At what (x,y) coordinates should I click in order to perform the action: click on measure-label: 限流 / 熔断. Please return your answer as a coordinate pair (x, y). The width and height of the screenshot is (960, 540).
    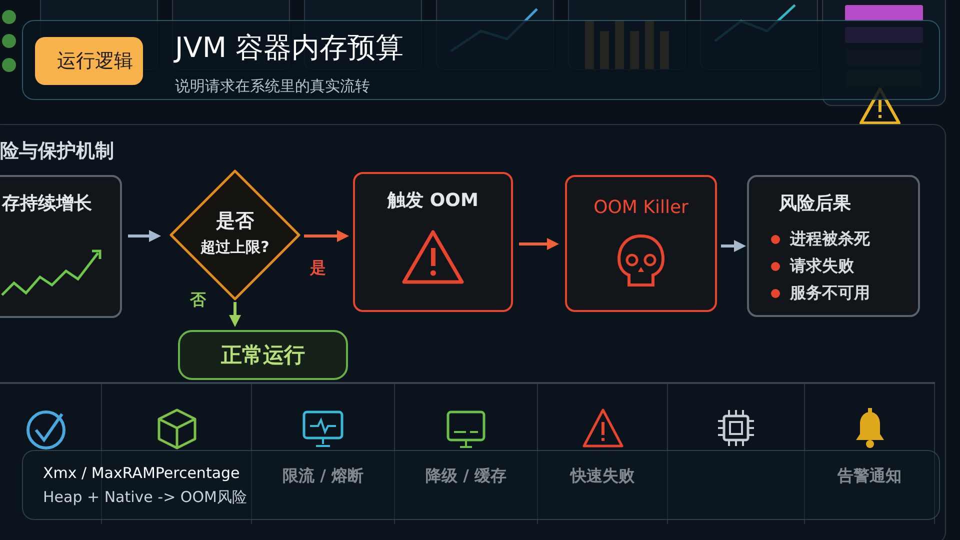
    Looking at the image, I should click on (323, 476).